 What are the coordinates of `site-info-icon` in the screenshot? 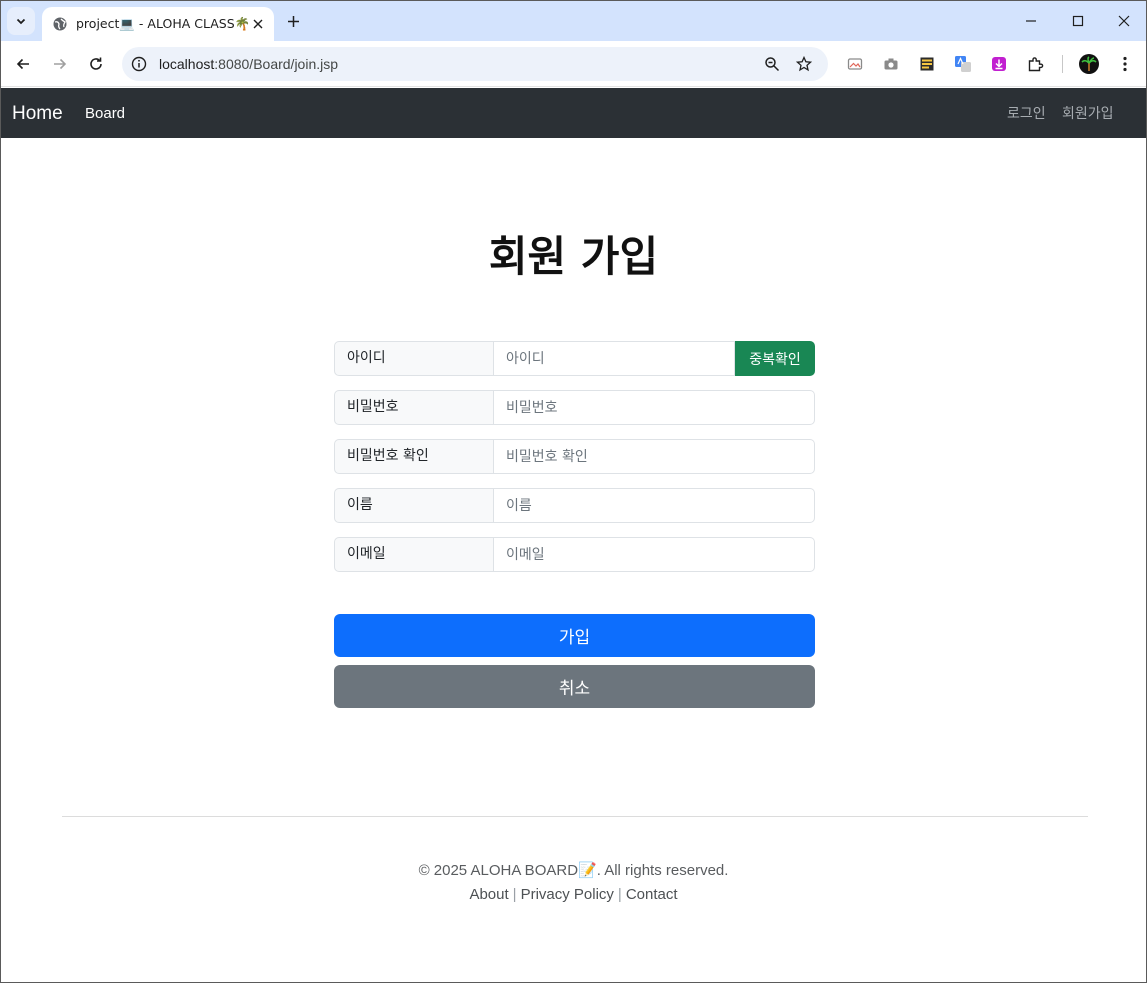 It's located at (139, 64).